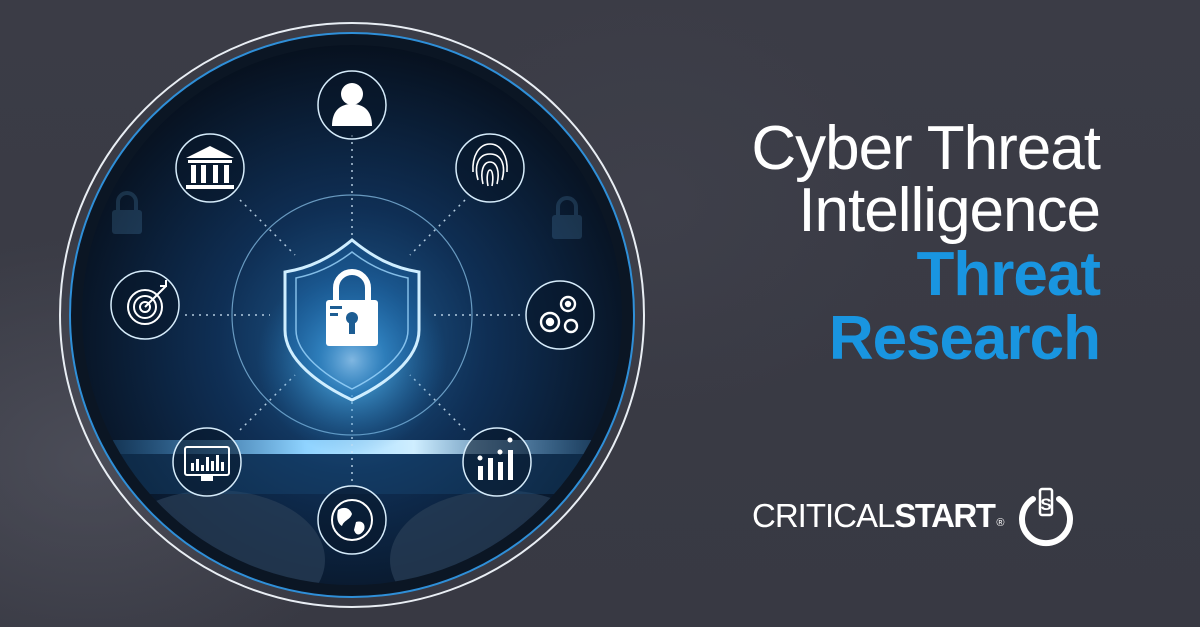 The height and width of the screenshot is (627, 1200). What do you see at coordinates (1045, 517) in the screenshot?
I see `power-s-logo-icon: S` at bounding box center [1045, 517].